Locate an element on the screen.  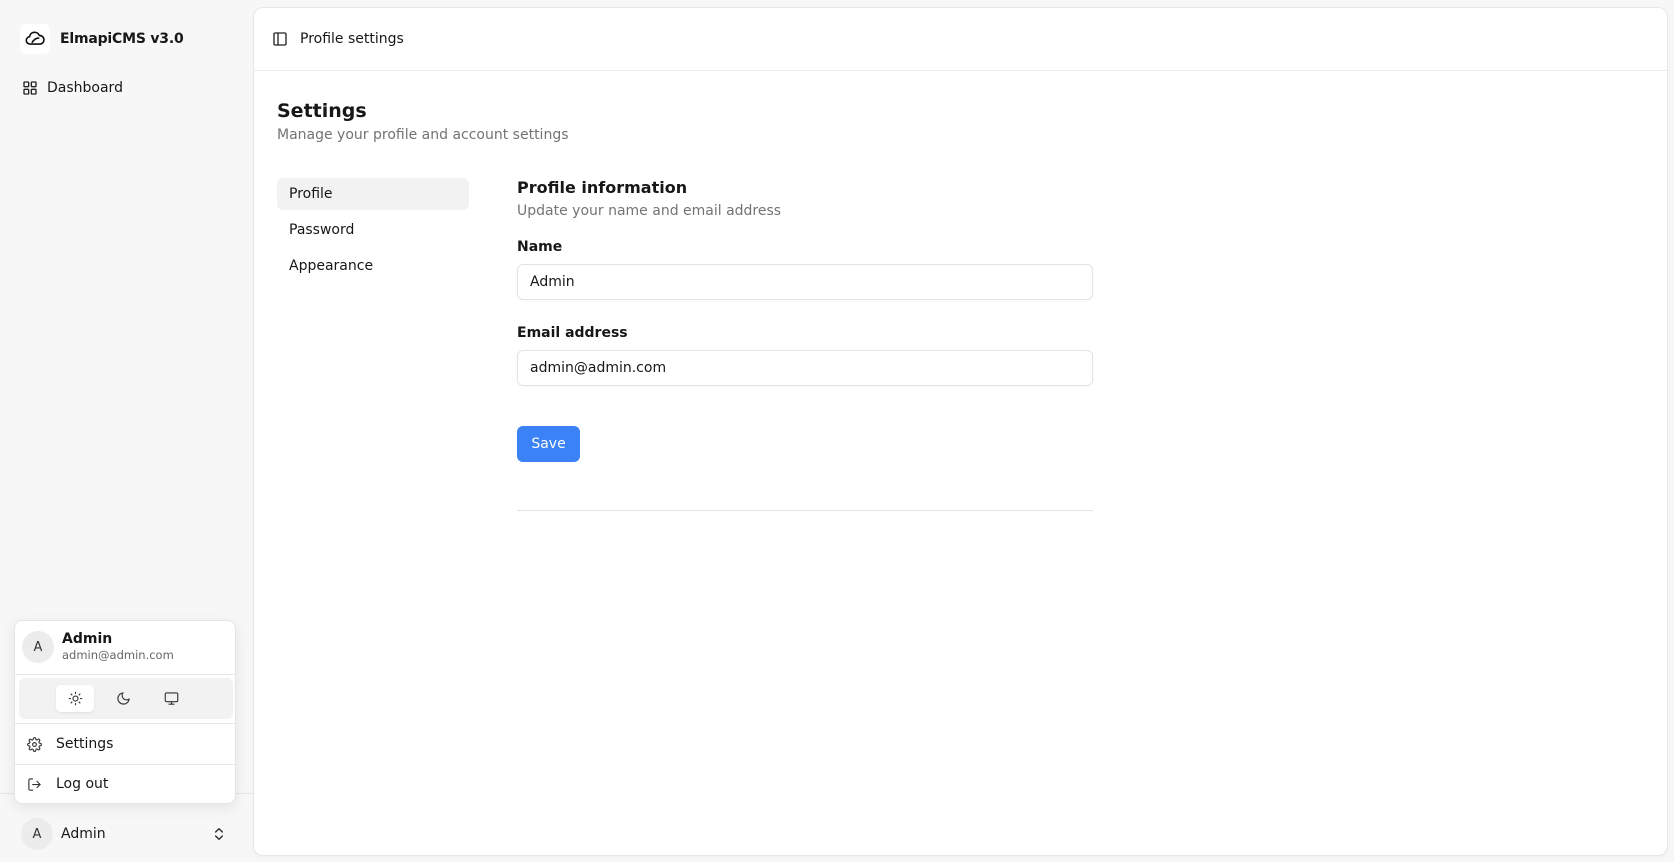
user-menu-trigger: A Admin is located at coordinates (126, 834).